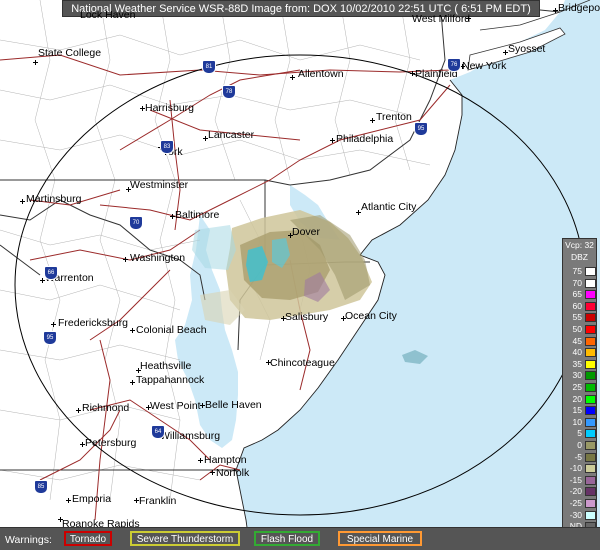 The width and height of the screenshot is (600, 550). What do you see at coordinates (190, 436) in the screenshot?
I see `city-label: Williamsburg` at bounding box center [190, 436].